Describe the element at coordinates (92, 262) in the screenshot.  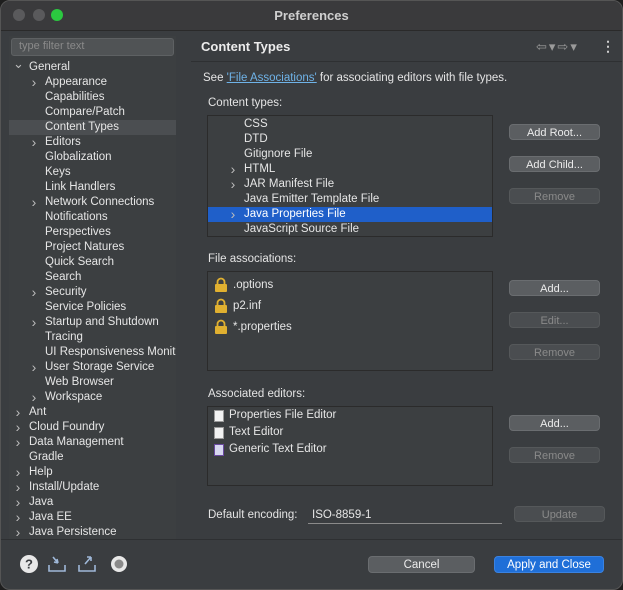
I see `tree-item: Quick Search` at that location.